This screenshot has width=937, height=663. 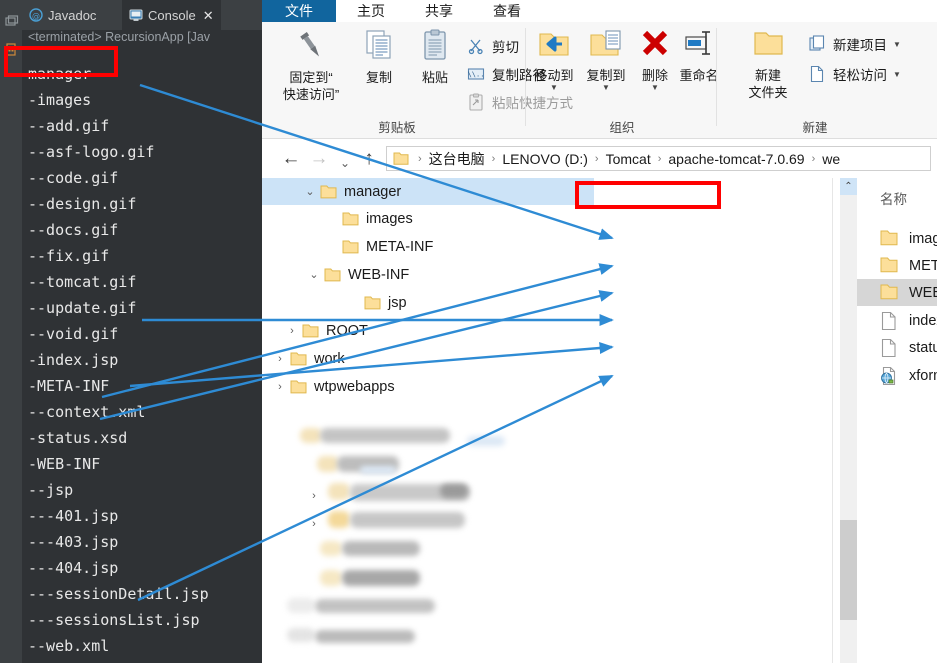 I want to click on copy-button: 复制, so click(x=379, y=57).